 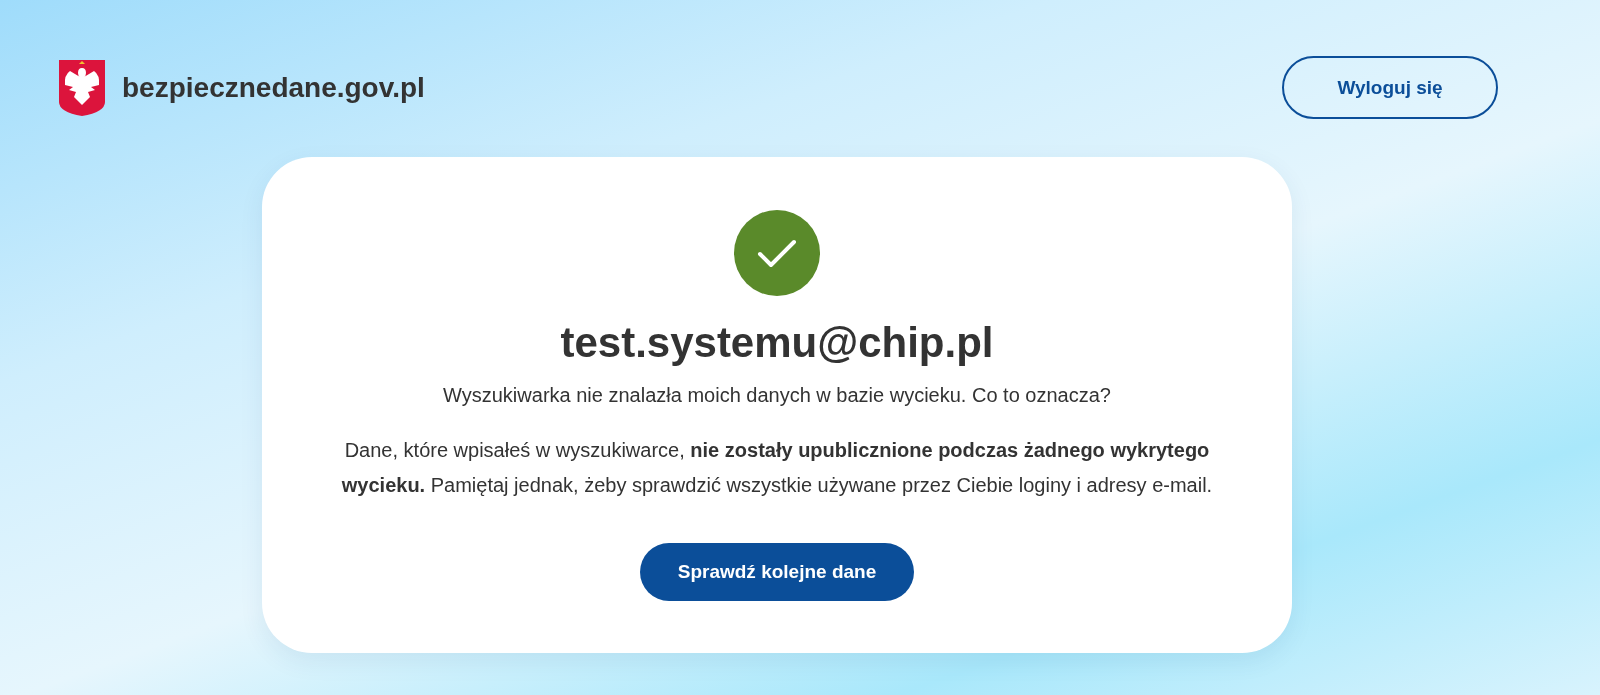 What do you see at coordinates (777, 572) in the screenshot?
I see `check-again-button: Sprawdź kolejne dane` at bounding box center [777, 572].